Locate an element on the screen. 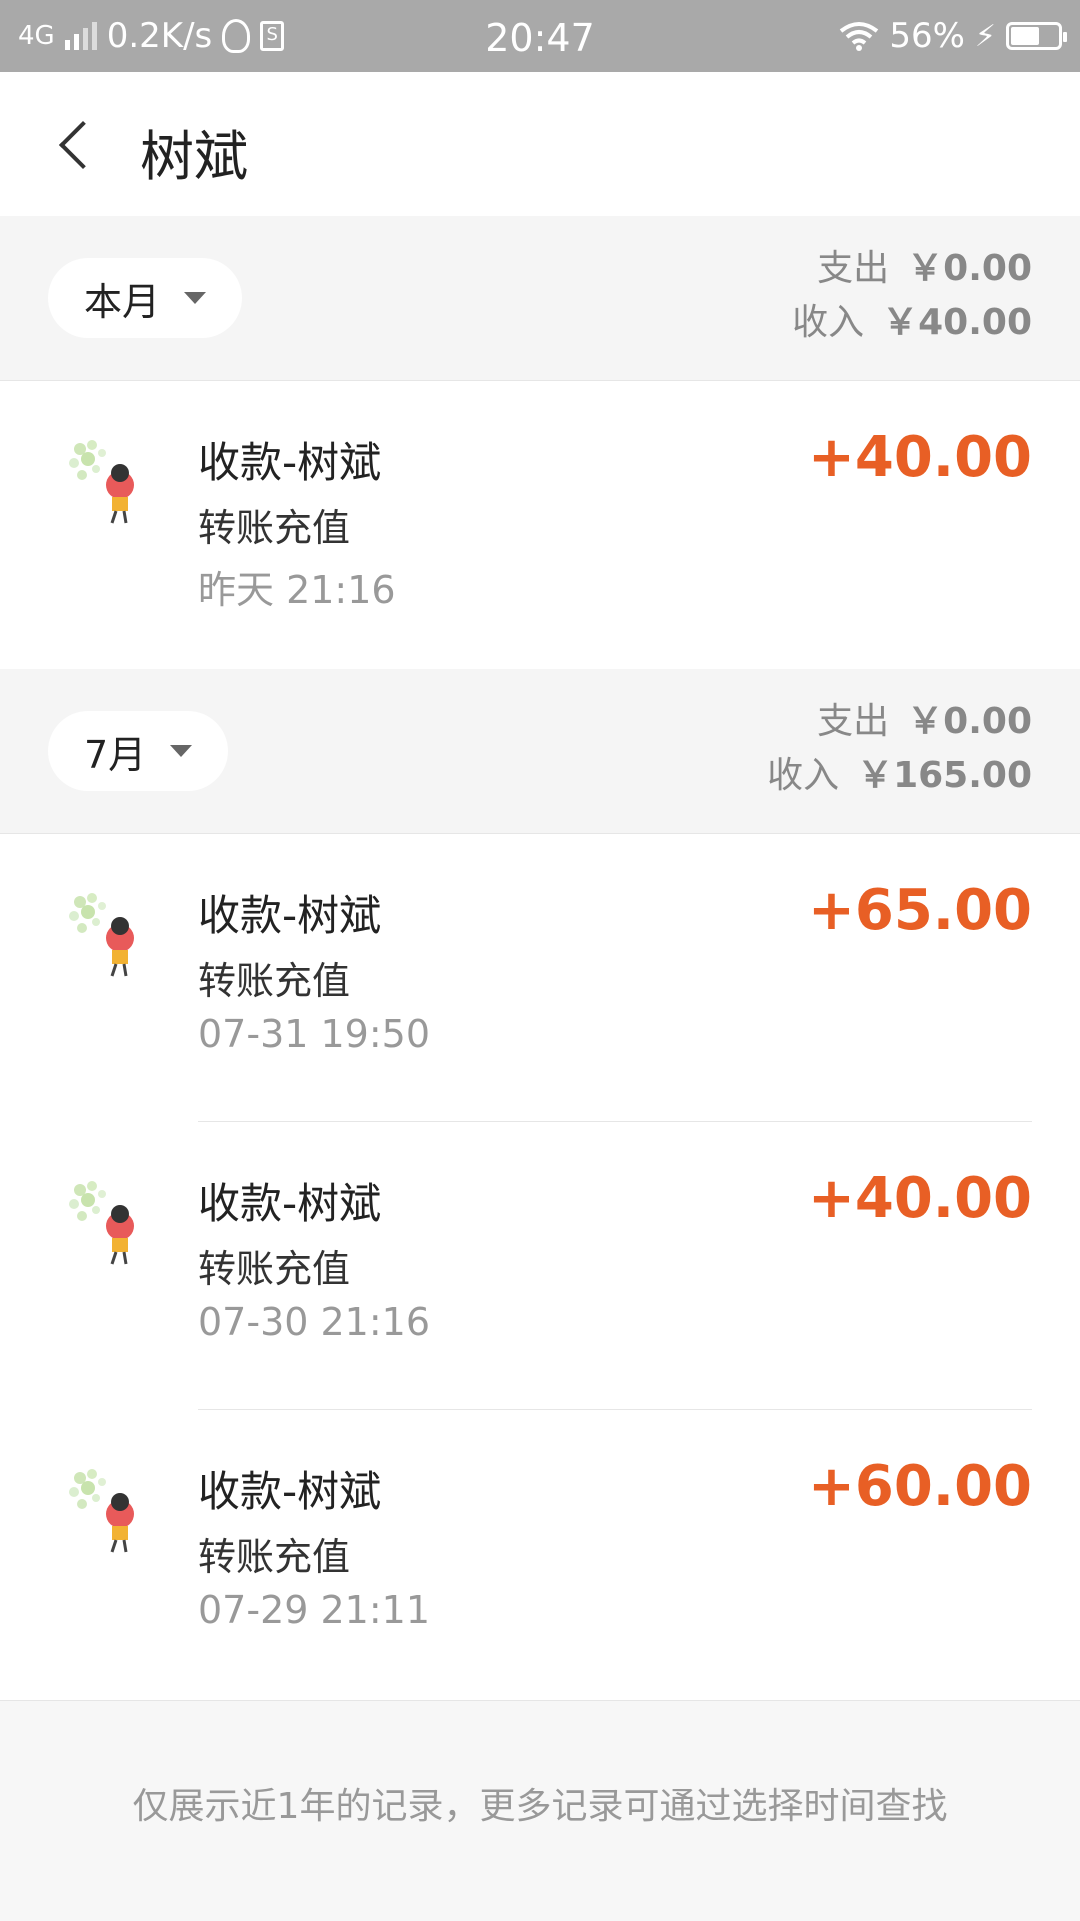 This screenshot has width=1080, height=1921. transaction-row: 收款-树斌 转账充值 07-30 21:16 +40.00 is located at coordinates (540, 1266).